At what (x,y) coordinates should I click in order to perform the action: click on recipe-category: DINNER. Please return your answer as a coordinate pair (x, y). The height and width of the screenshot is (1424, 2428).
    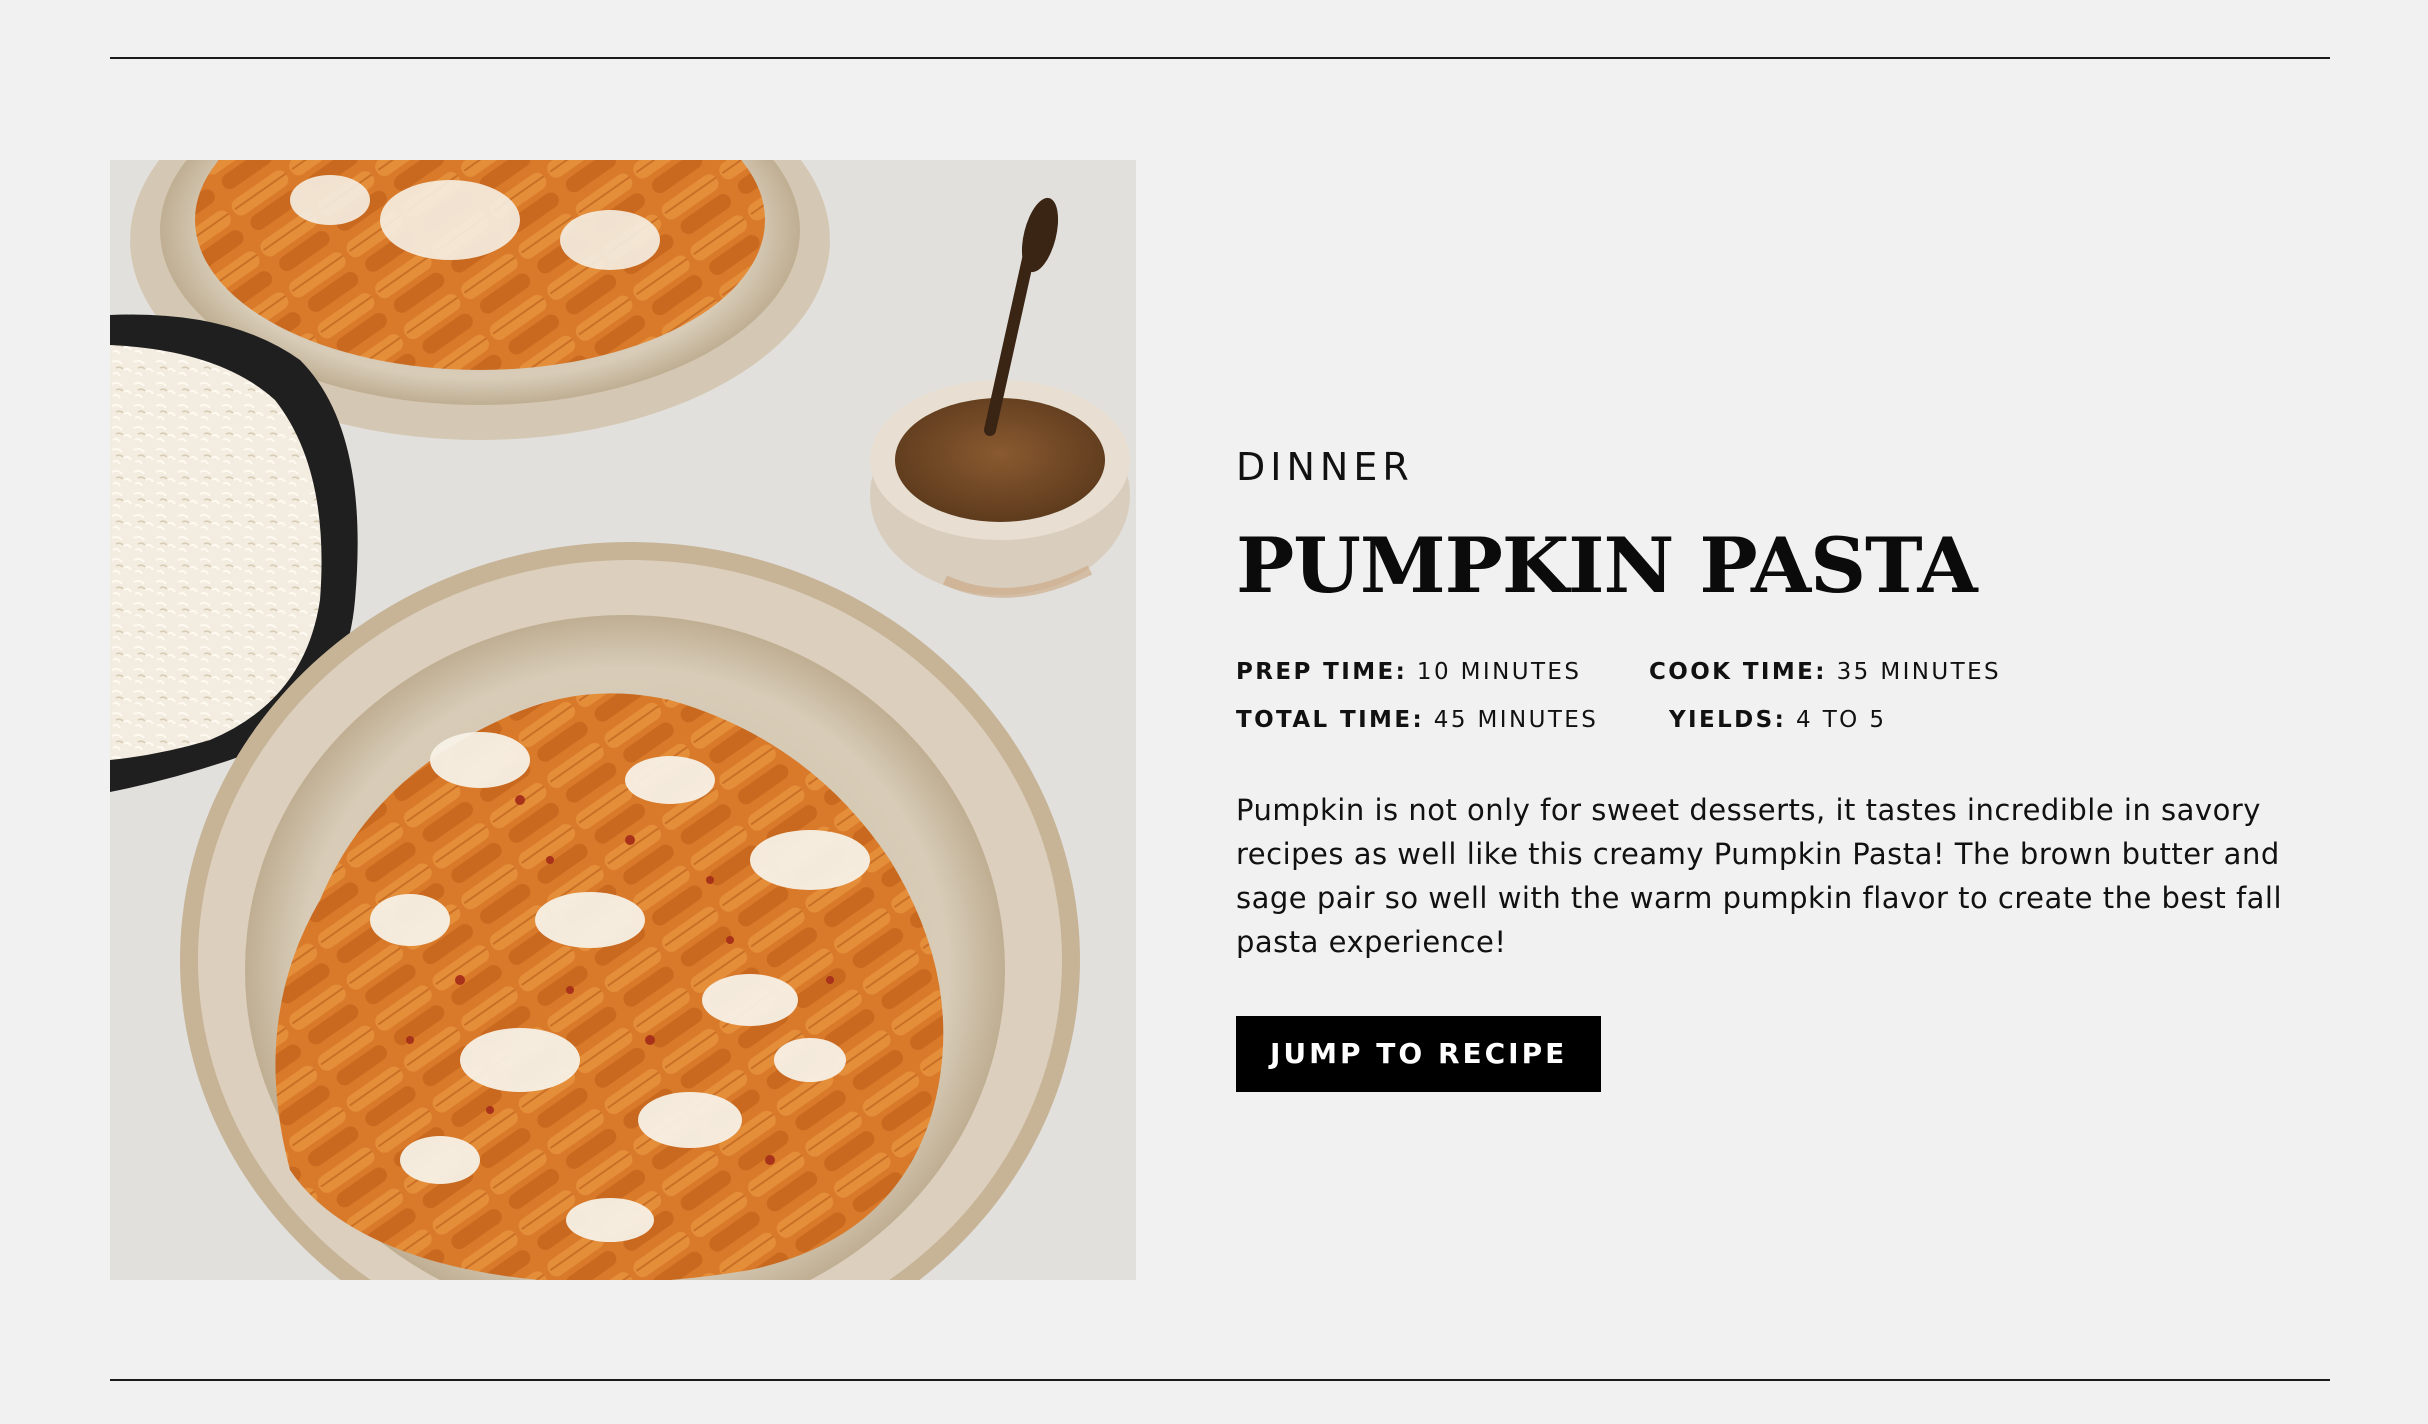
    Looking at the image, I should click on (1781, 467).